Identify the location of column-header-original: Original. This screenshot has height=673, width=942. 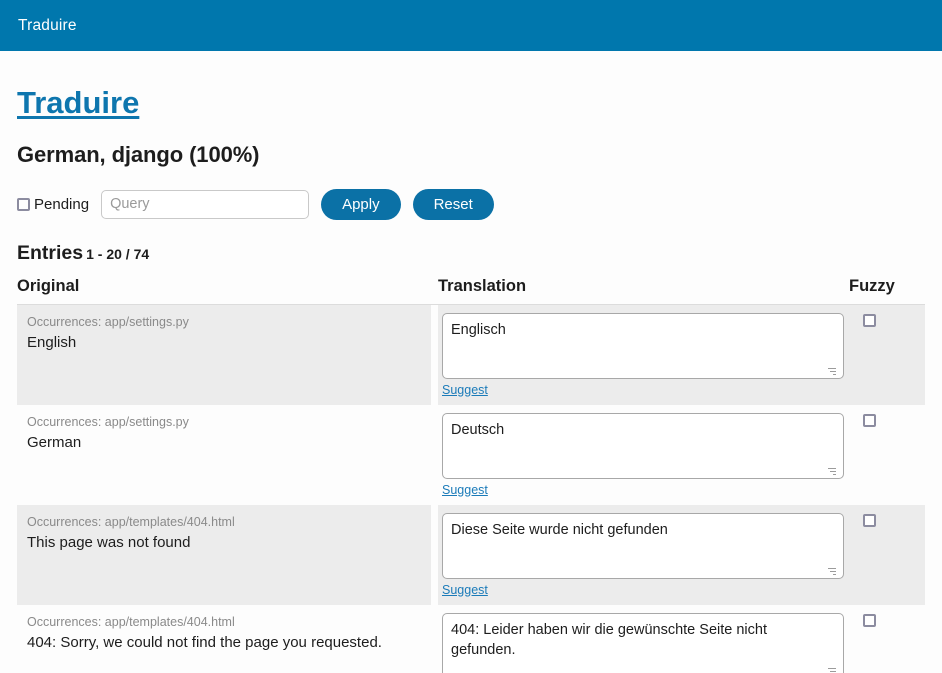
(224, 290).